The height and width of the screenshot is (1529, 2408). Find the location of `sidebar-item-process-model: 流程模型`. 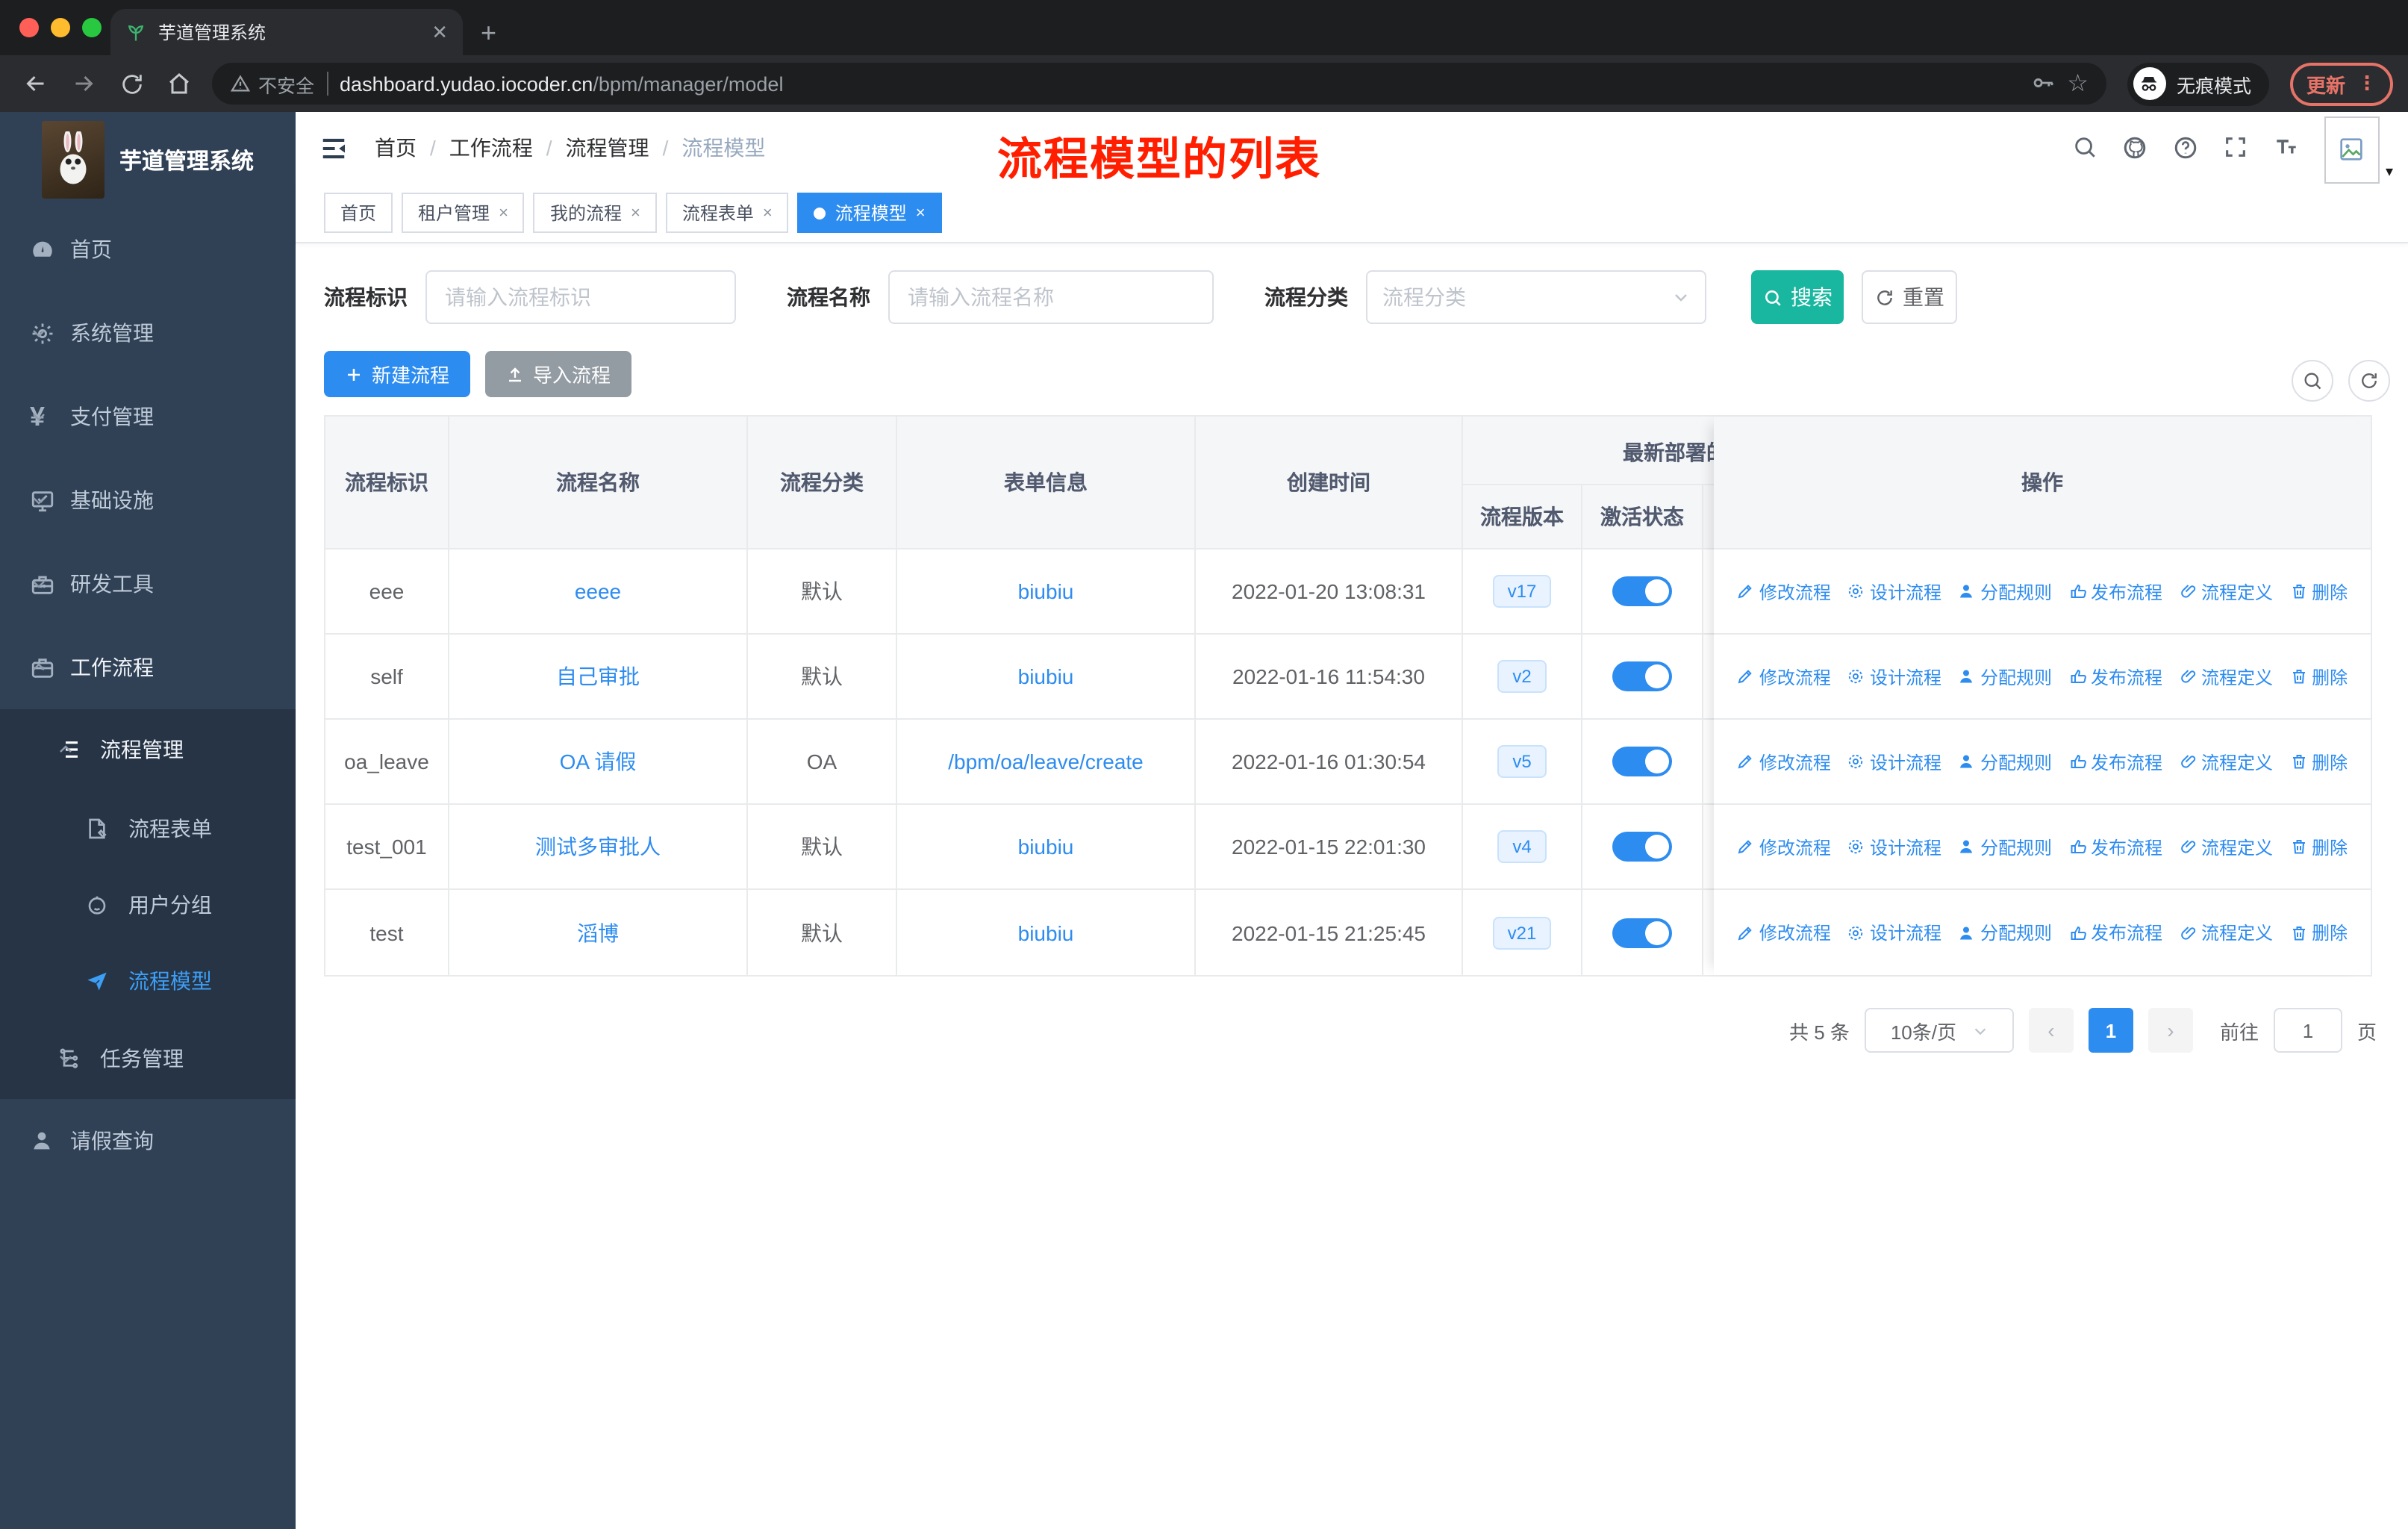

sidebar-item-process-model: 流程模型 is located at coordinates (148, 980).